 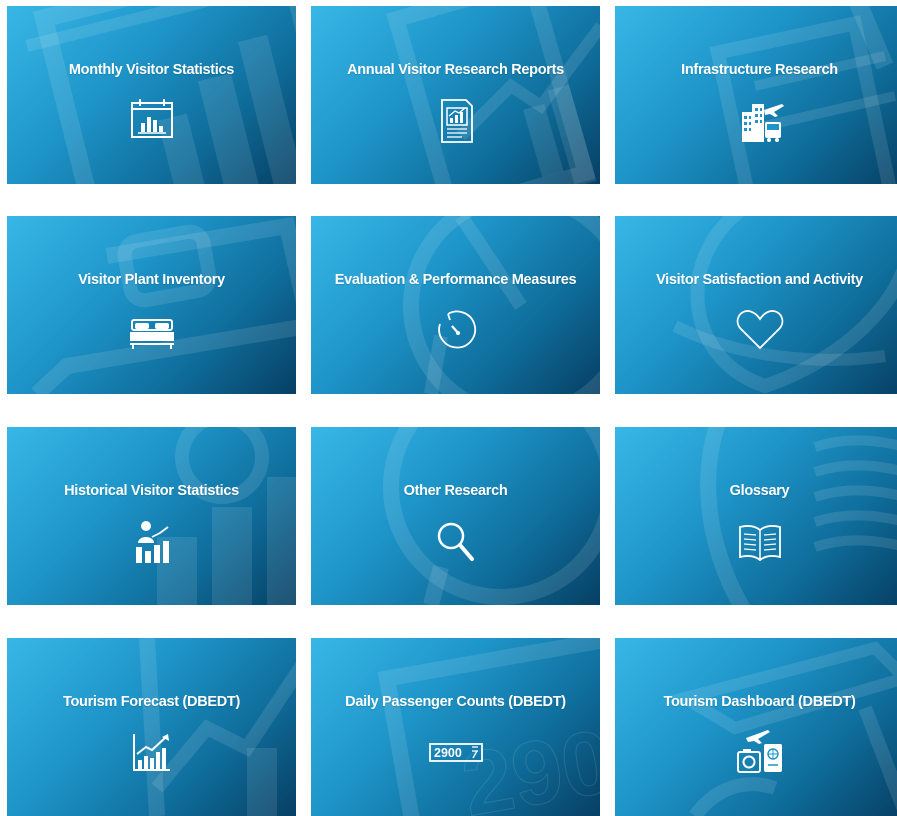 I want to click on background-presenter-graphic, so click(x=226, y=516).